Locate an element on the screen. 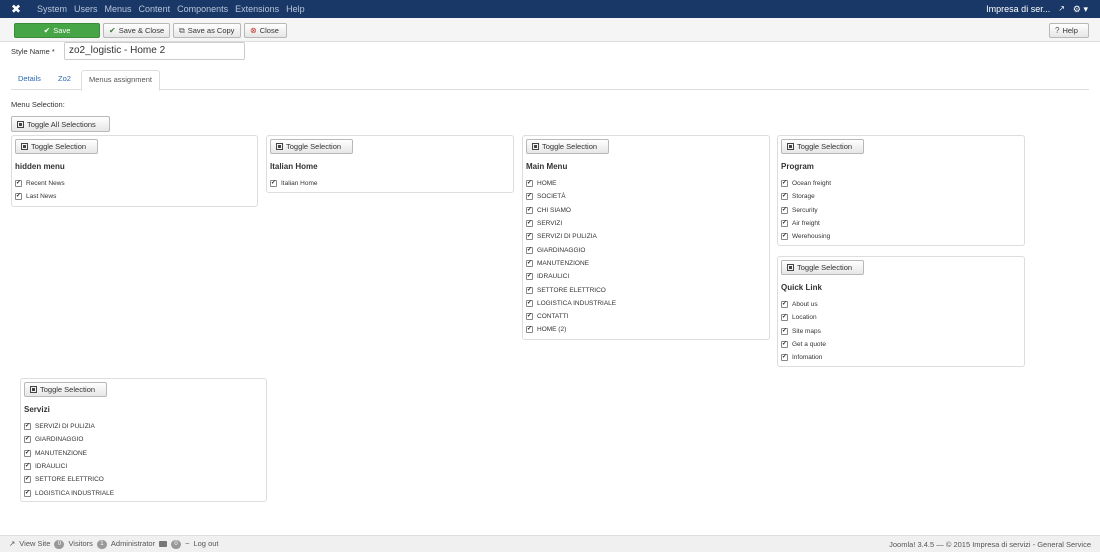  logout-icon: − is located at coordinates (187, 543).